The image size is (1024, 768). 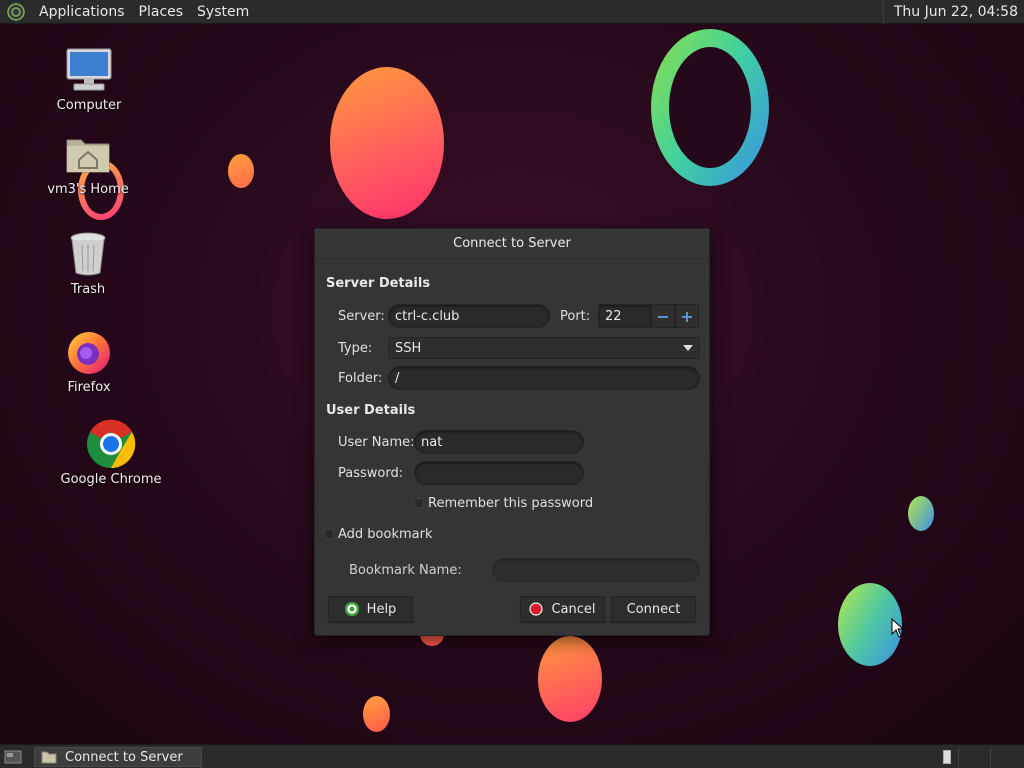 I want to click on mouse-cursor-icon, so click(x=898, y=628).